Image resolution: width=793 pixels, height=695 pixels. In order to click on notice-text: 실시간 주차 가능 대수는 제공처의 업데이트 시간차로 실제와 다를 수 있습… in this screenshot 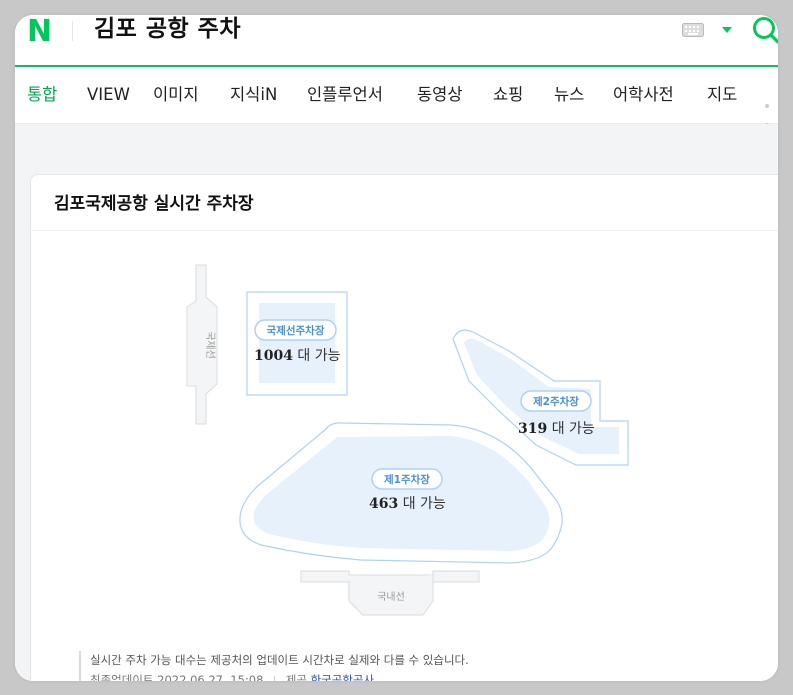, I will do `click(279, 660)`.